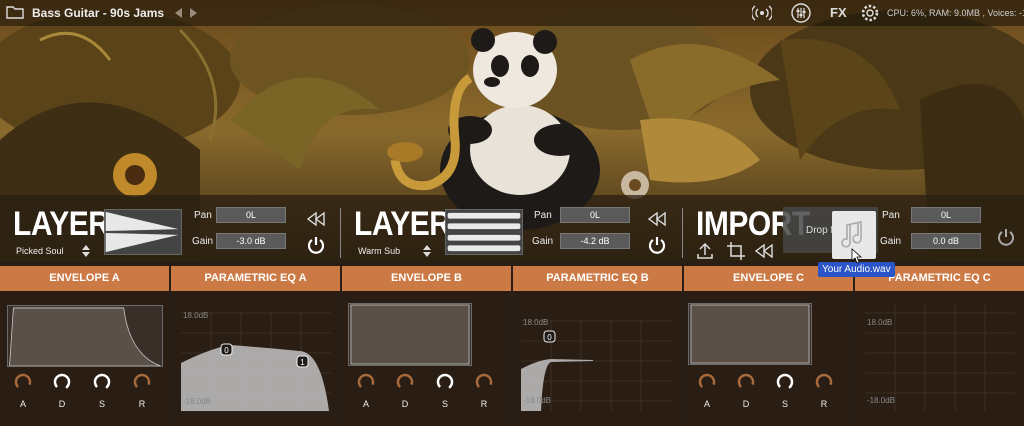  Describe the element at coordinates (255, 278) in the screenshot. I see `parametric-eq-a-header: PARAMETRIC EQ A` at that location.